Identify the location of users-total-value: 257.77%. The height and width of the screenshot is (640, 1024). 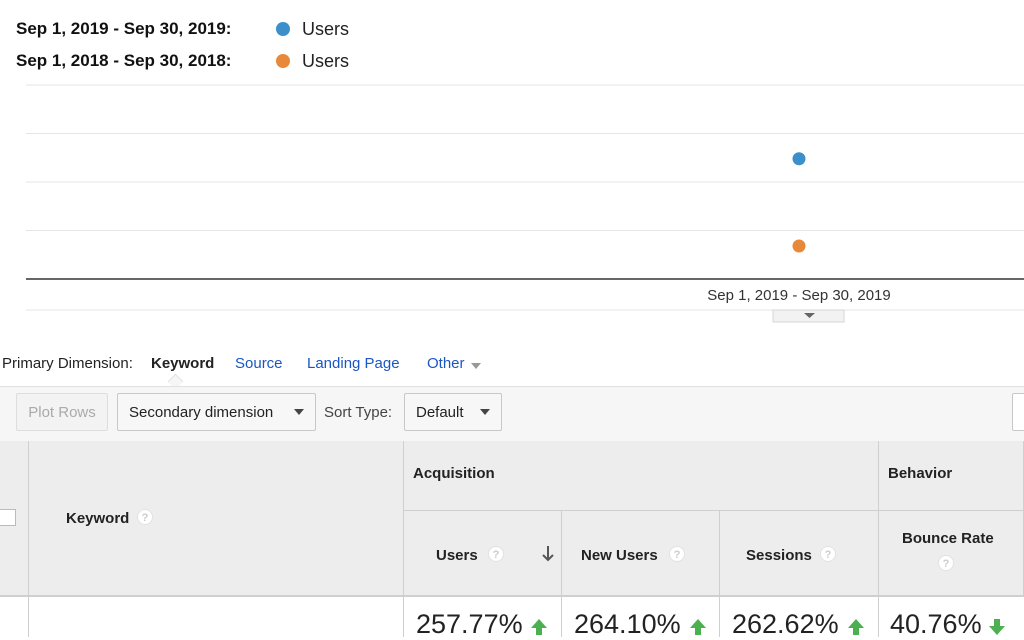
(469, 624).